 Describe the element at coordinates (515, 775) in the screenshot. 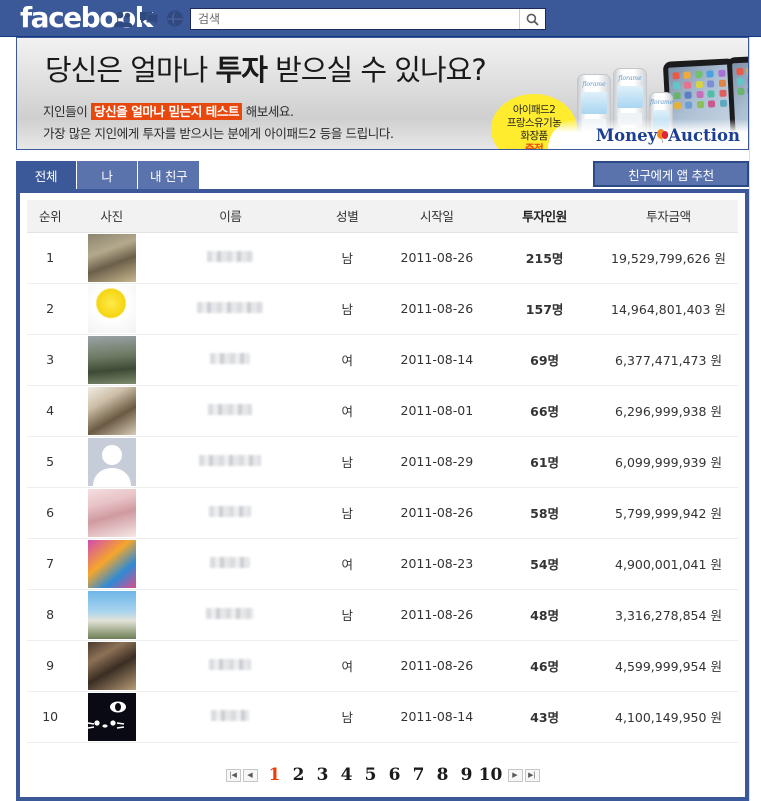

I see `pagination-next-button: ▶` at that location.